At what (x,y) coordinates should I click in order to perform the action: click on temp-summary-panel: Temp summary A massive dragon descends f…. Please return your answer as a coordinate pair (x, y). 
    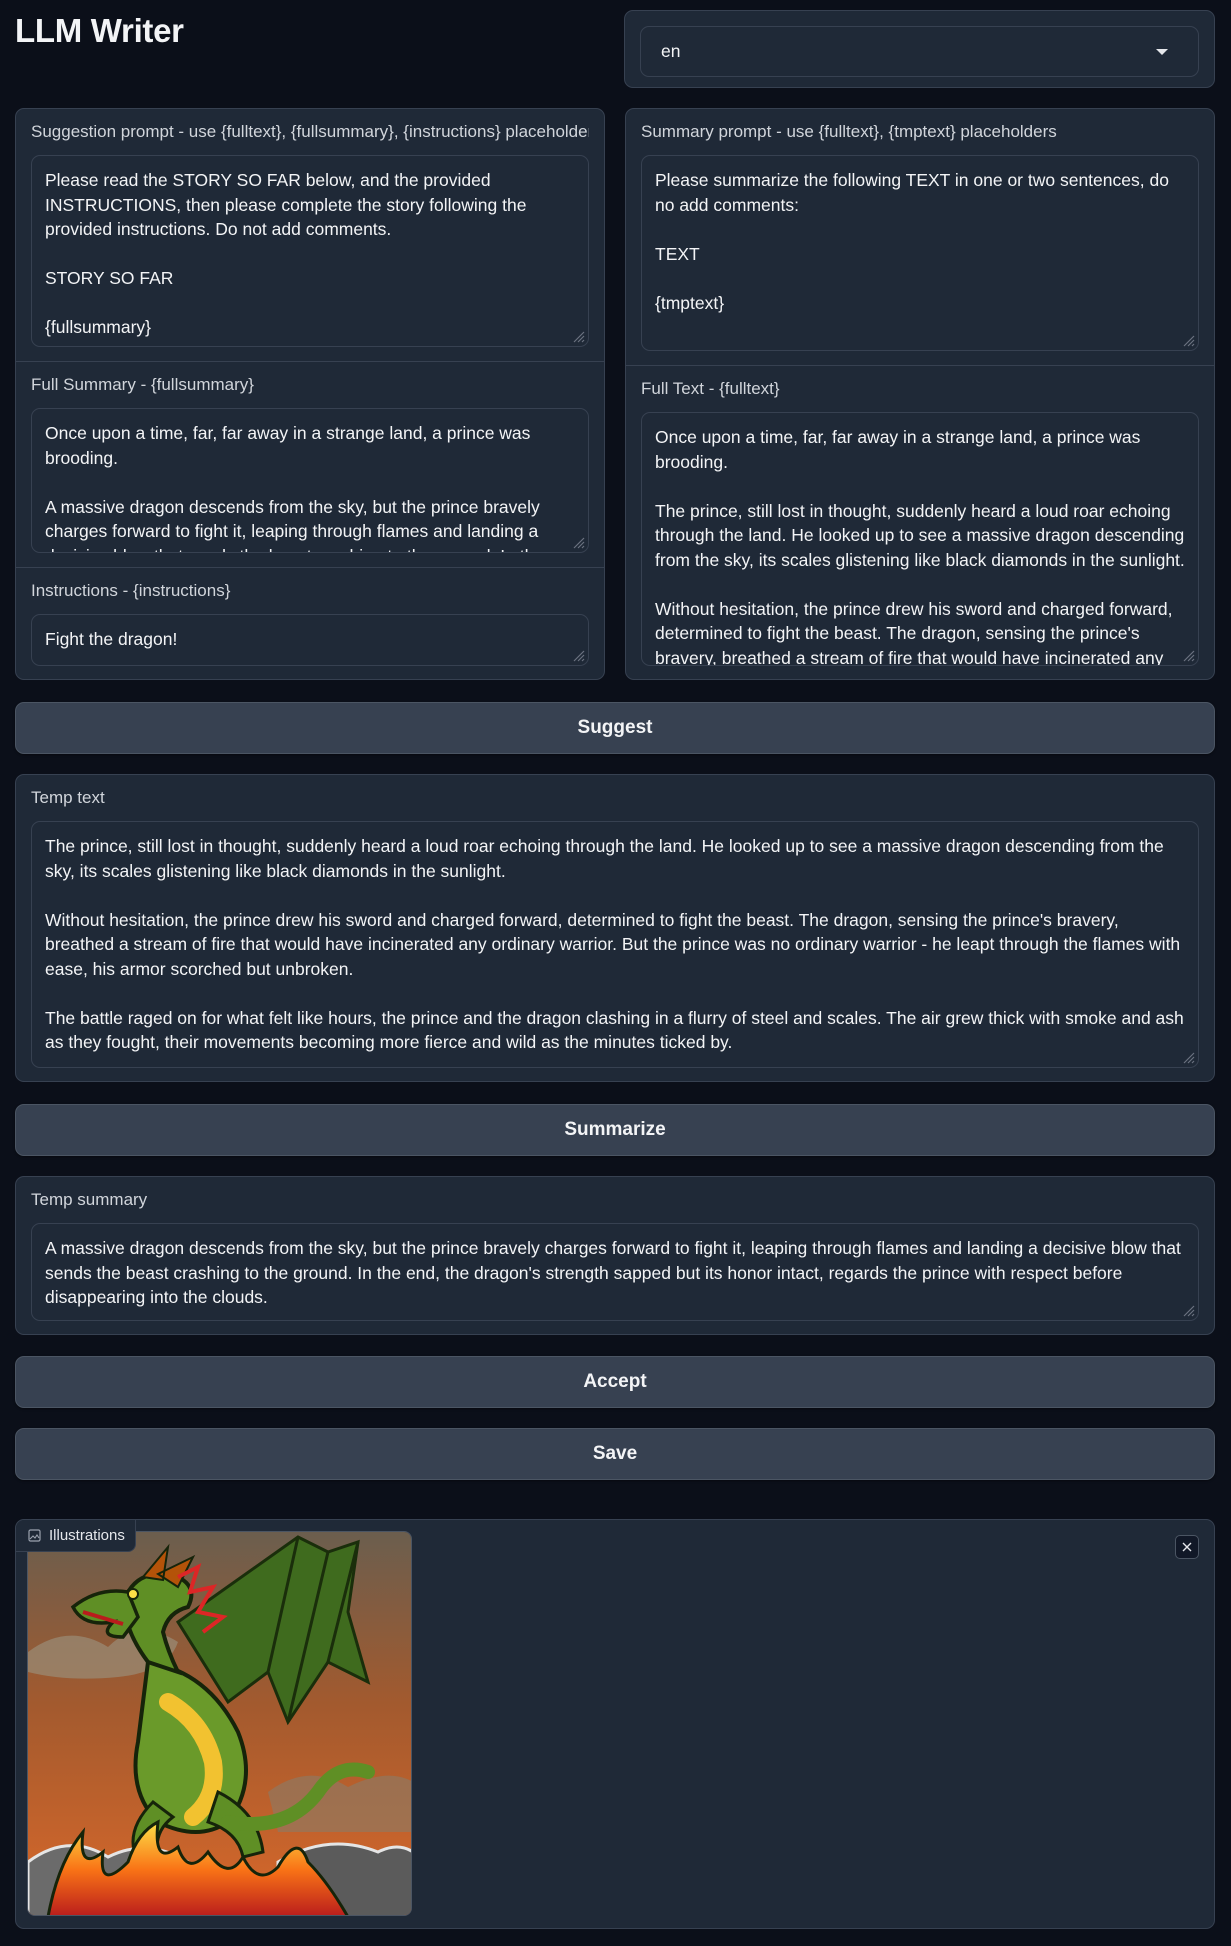
    Looking at the image, I should click on (615, 1255).